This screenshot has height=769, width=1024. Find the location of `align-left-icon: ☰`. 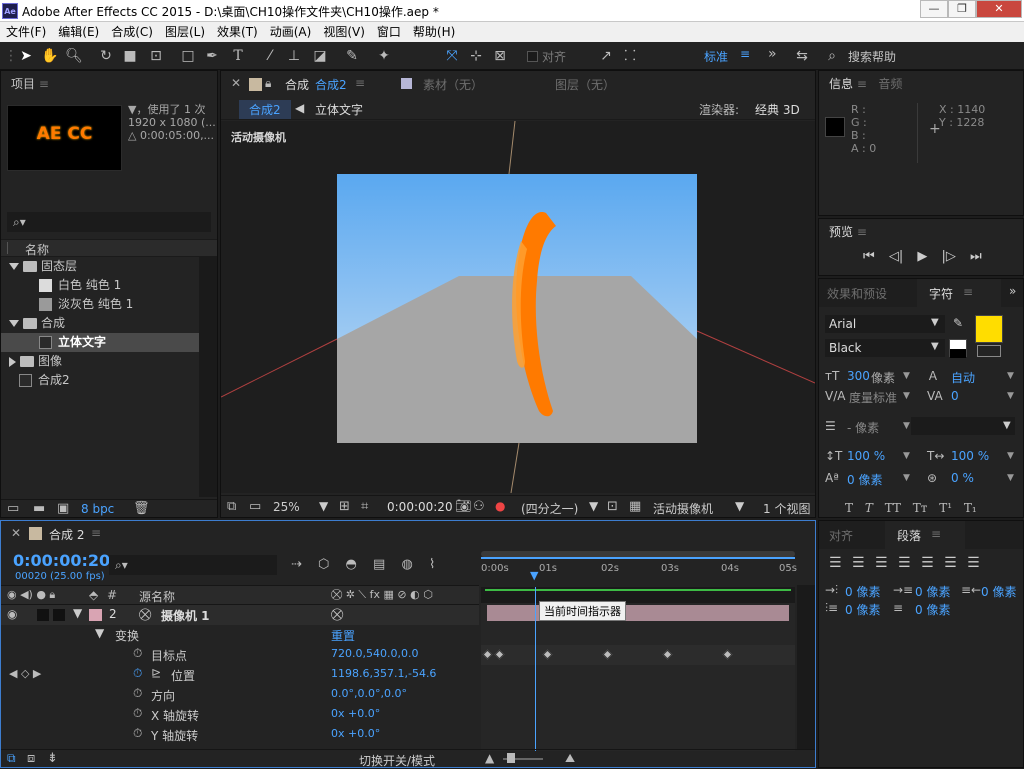

align-left-icon: ☰ is located at coordinates (835, 563).